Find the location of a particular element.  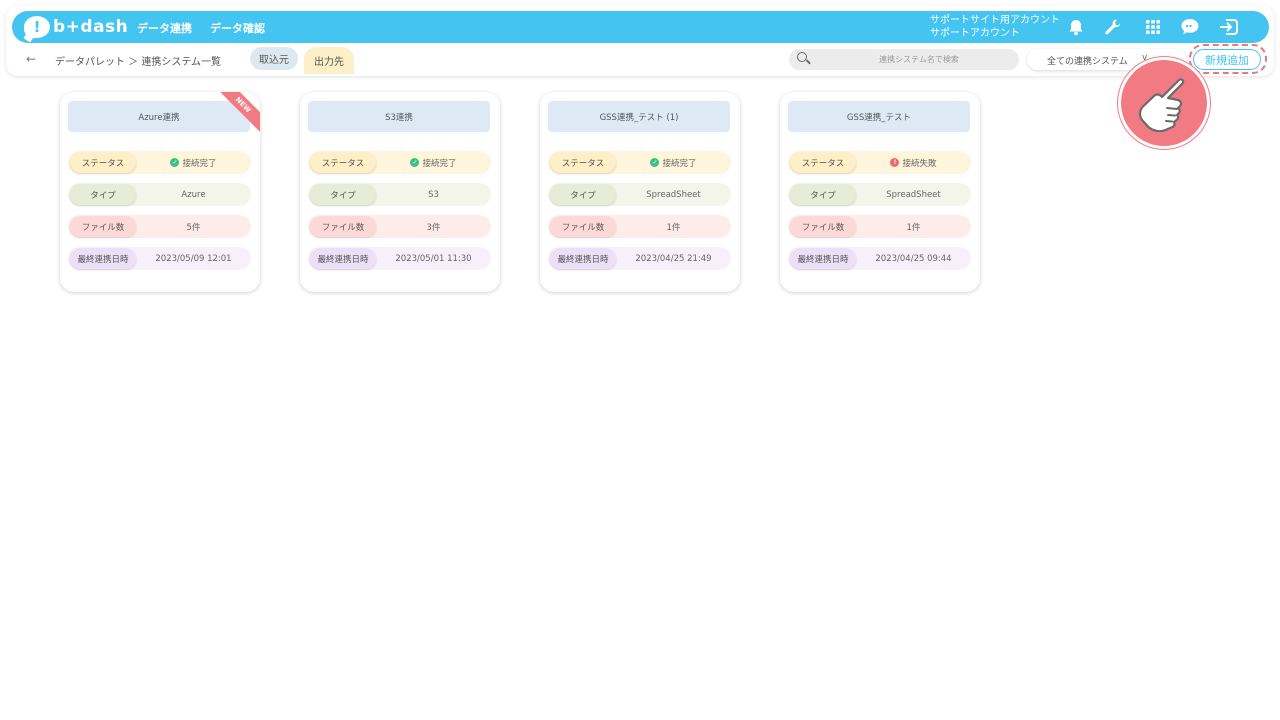

card-title: S3連携 is located at coordinates (399, 116).